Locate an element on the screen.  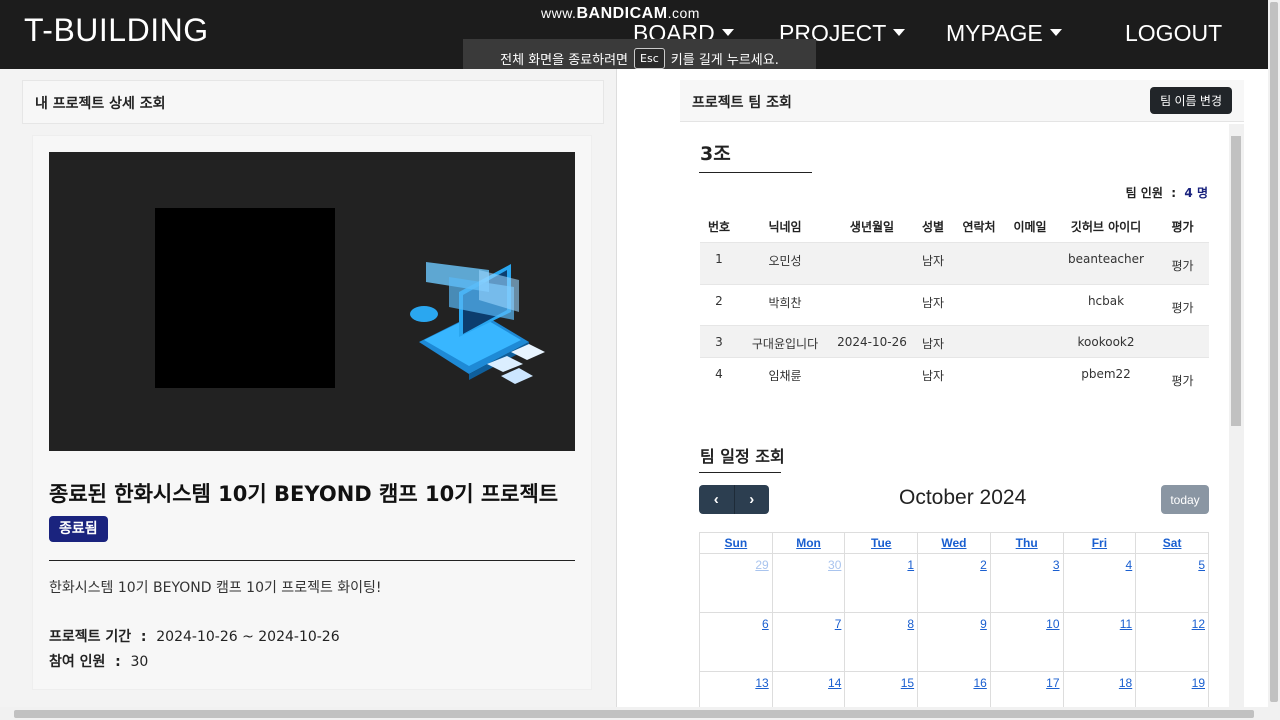
watermark-brand: BANDICAM is located at coordinates (622, 13).